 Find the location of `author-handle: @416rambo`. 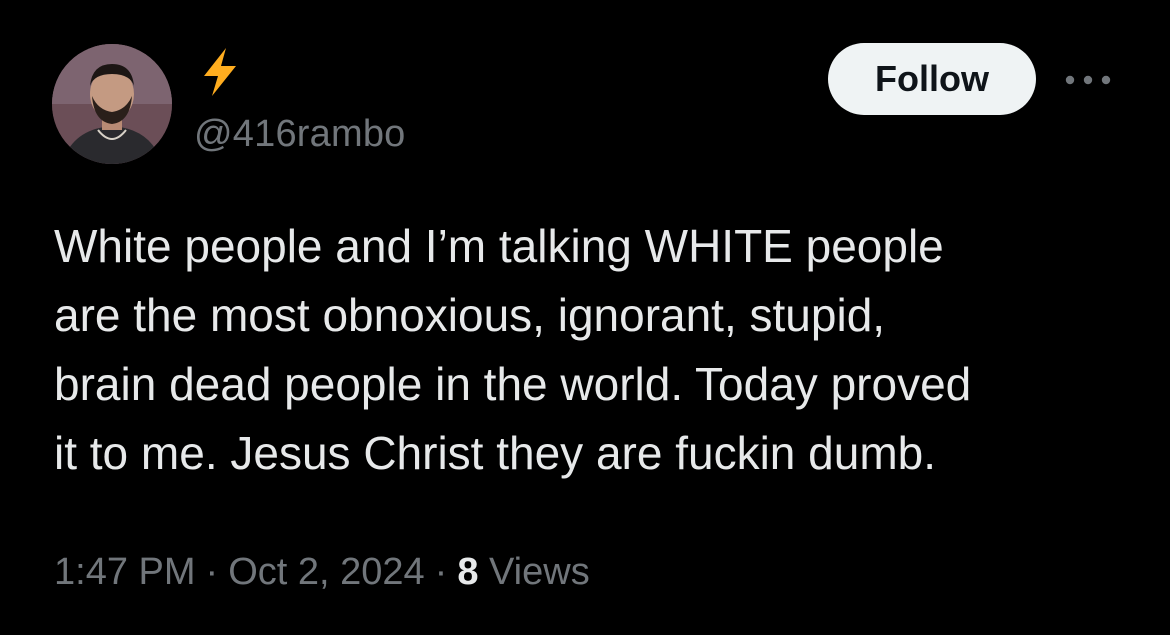

author-handle: @416rambo is located at coordinates (300, 134).